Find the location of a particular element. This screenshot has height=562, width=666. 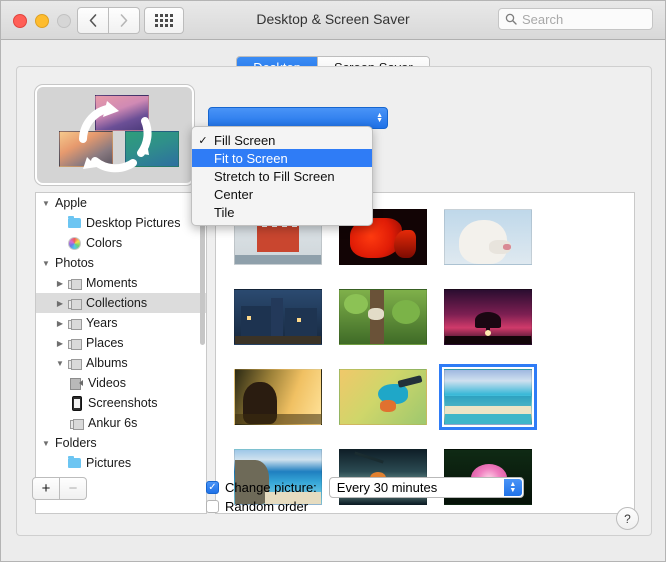

sidebar-item-photos: ▼ Photos is located at coordinates (121, 263).